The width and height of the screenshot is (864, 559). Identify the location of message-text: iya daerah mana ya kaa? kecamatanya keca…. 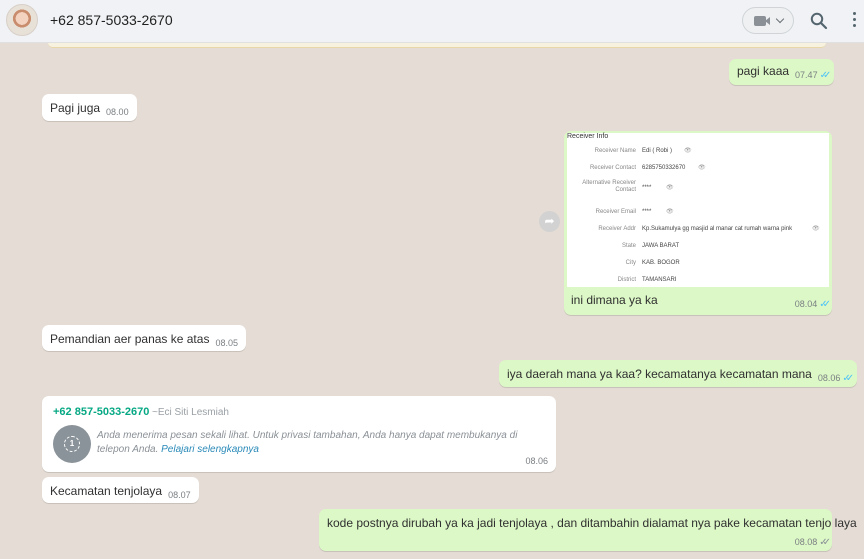
(659, 374).